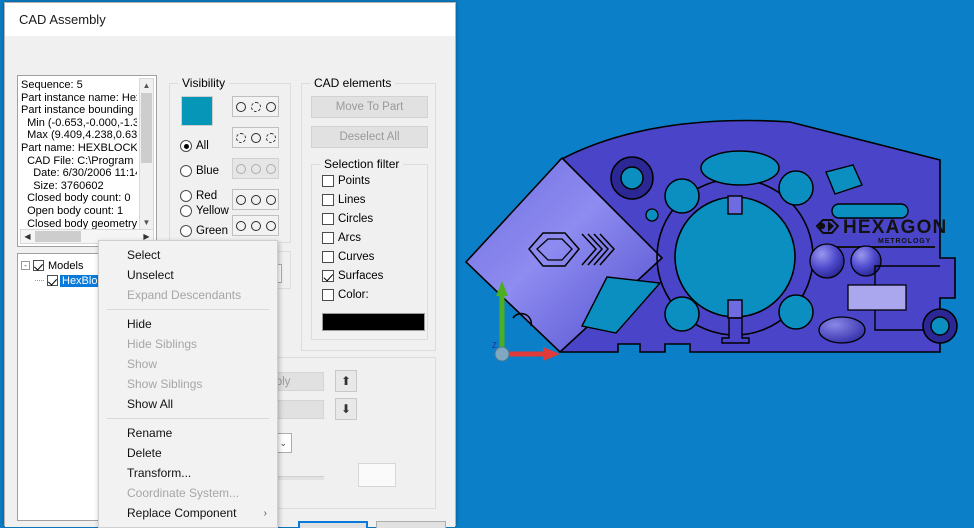  I want to click on move-down-button: ⬇, so click(346, 409).